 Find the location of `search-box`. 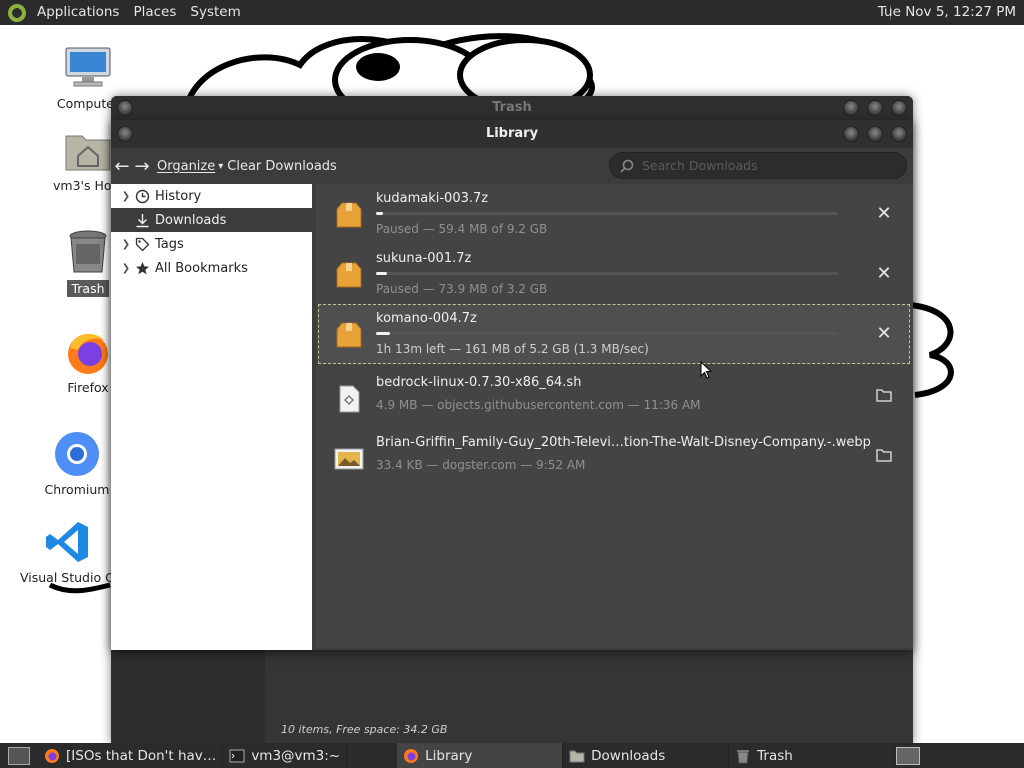

search-box is located at coordinates (758, 165).